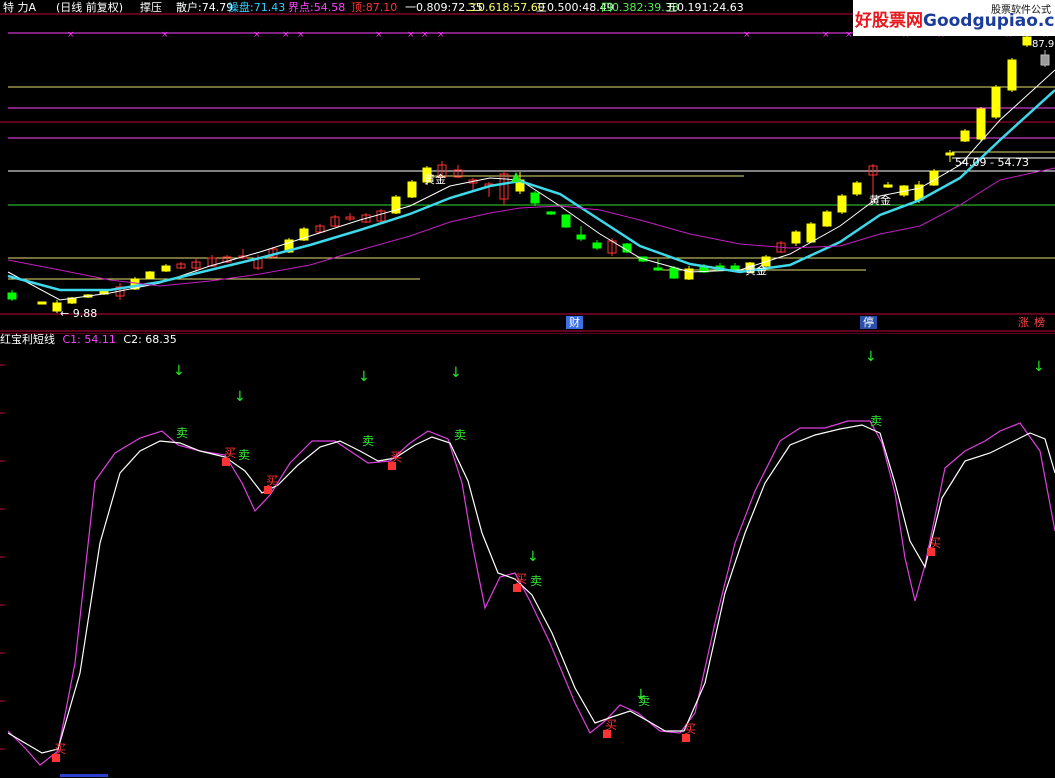 The height and width of the screenshot is (778, 1055). Describe the element at coordinates (205, 7) in the screenshot. I see `metric-item: 散户:74.79` at that location.